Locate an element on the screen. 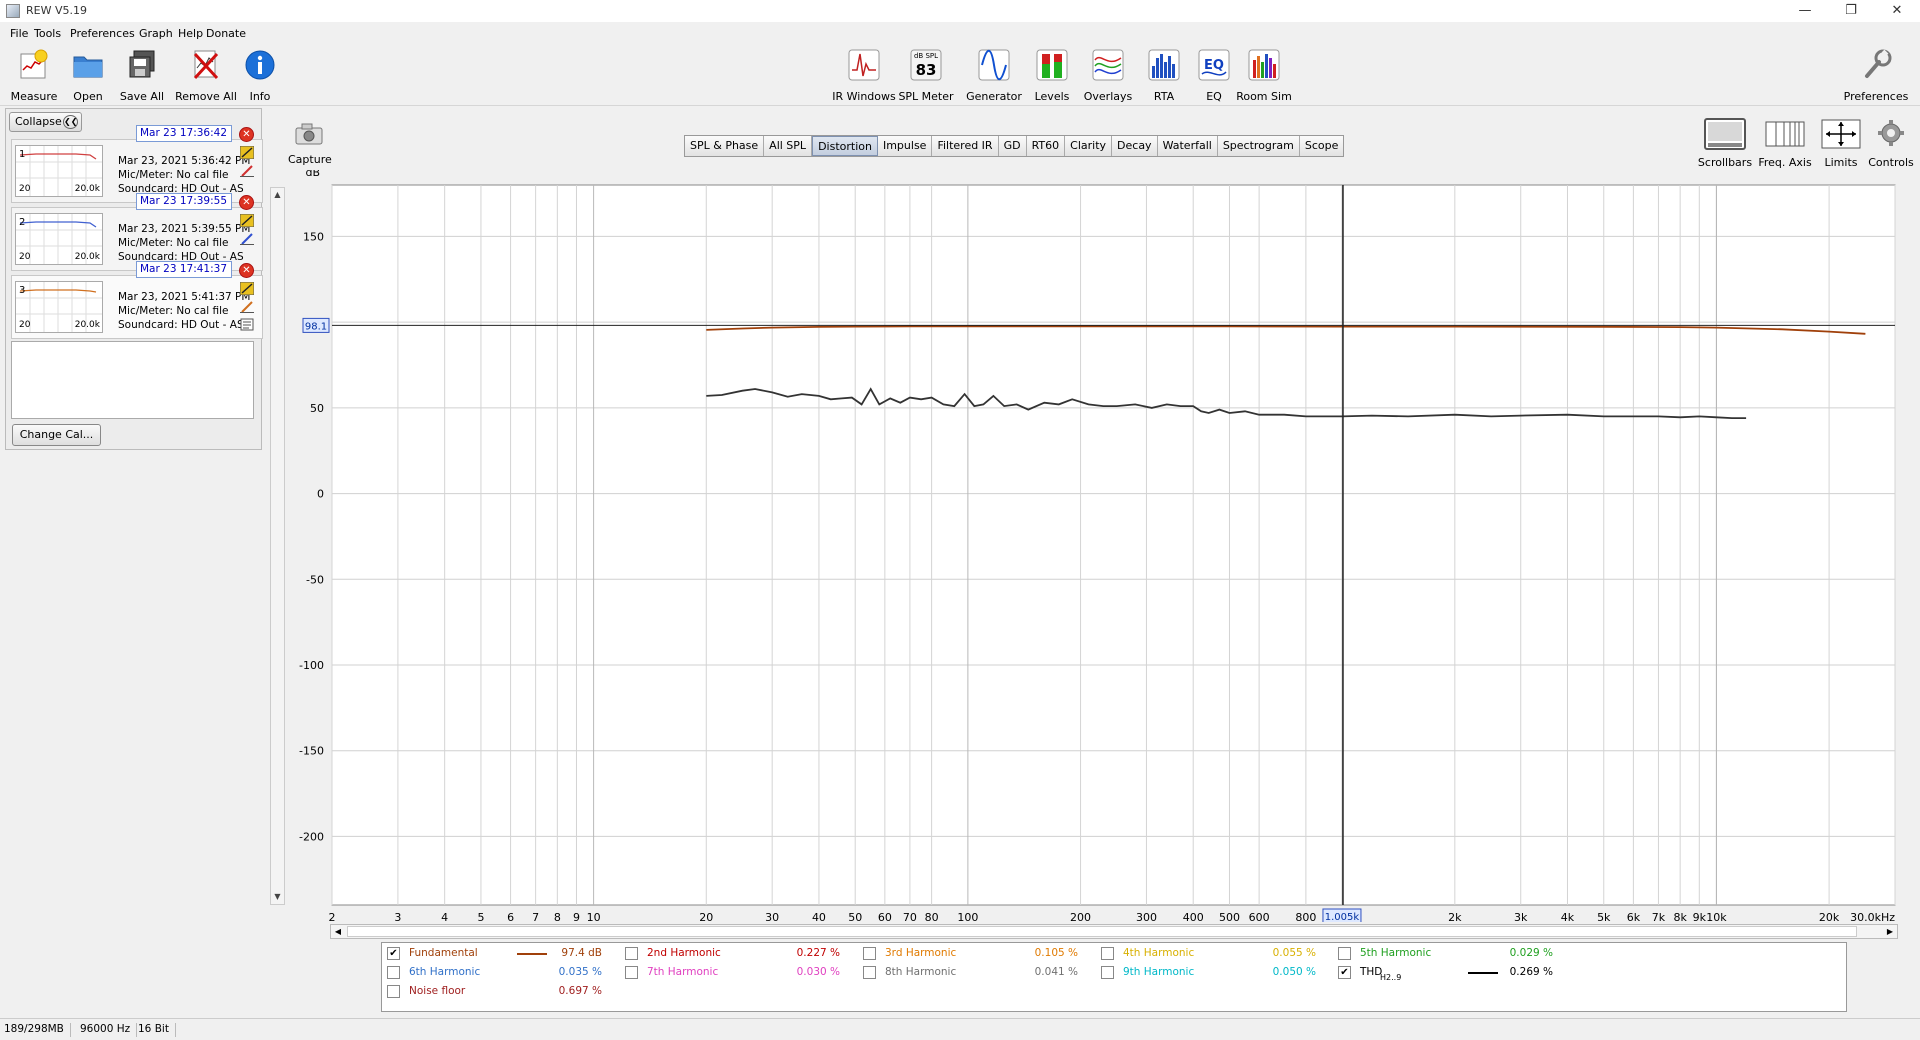  graph-horizontal-scrollbar: ◀ ▶ is located at coordinates (1114, 931).